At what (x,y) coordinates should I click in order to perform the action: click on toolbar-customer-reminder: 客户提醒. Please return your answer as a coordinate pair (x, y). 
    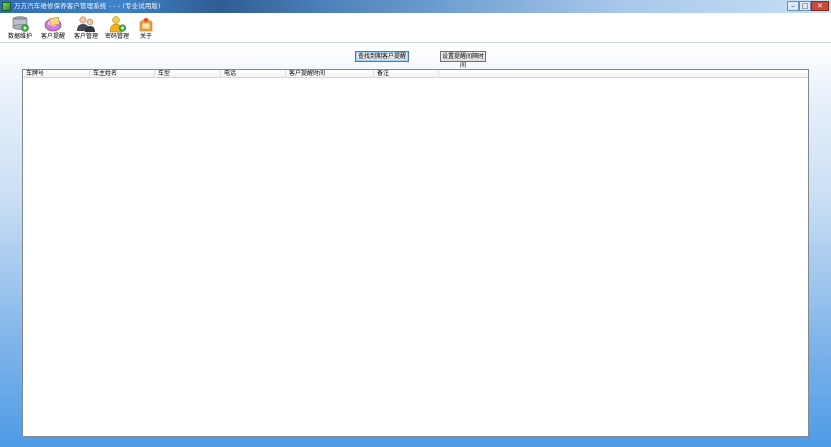
    Looking at the image, I should click on (53, 29).